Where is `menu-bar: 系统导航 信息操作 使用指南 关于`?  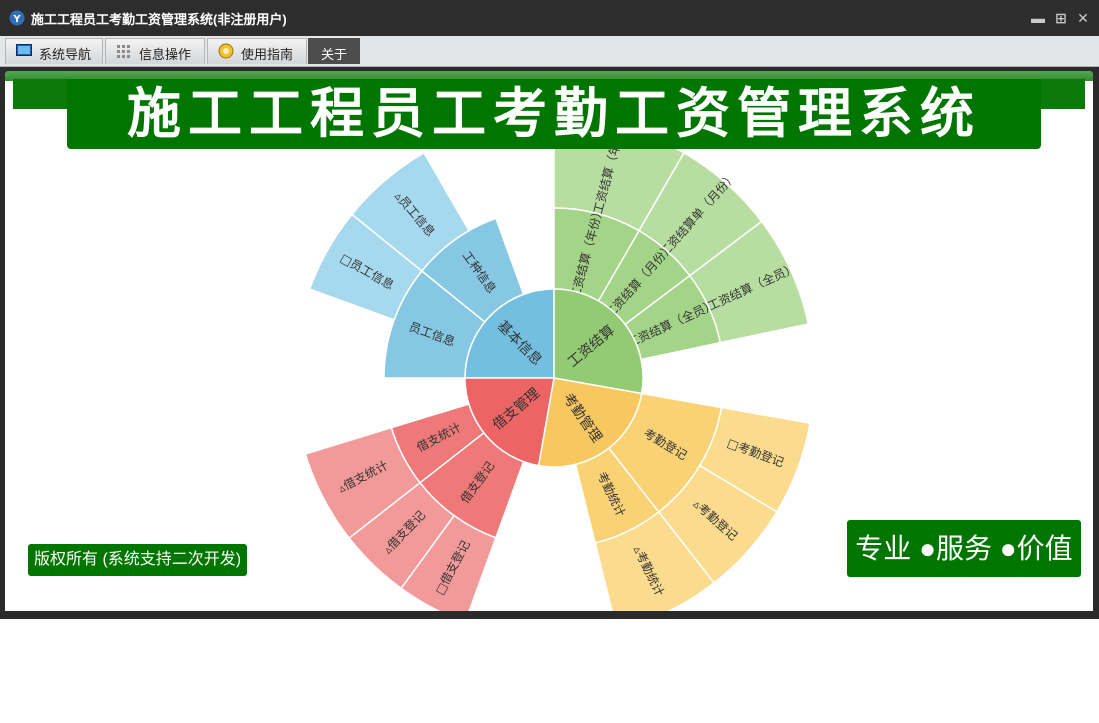
menu-bar: 系统导航 信息操作 使用指南 关于 is located at coordinates (549, 51).